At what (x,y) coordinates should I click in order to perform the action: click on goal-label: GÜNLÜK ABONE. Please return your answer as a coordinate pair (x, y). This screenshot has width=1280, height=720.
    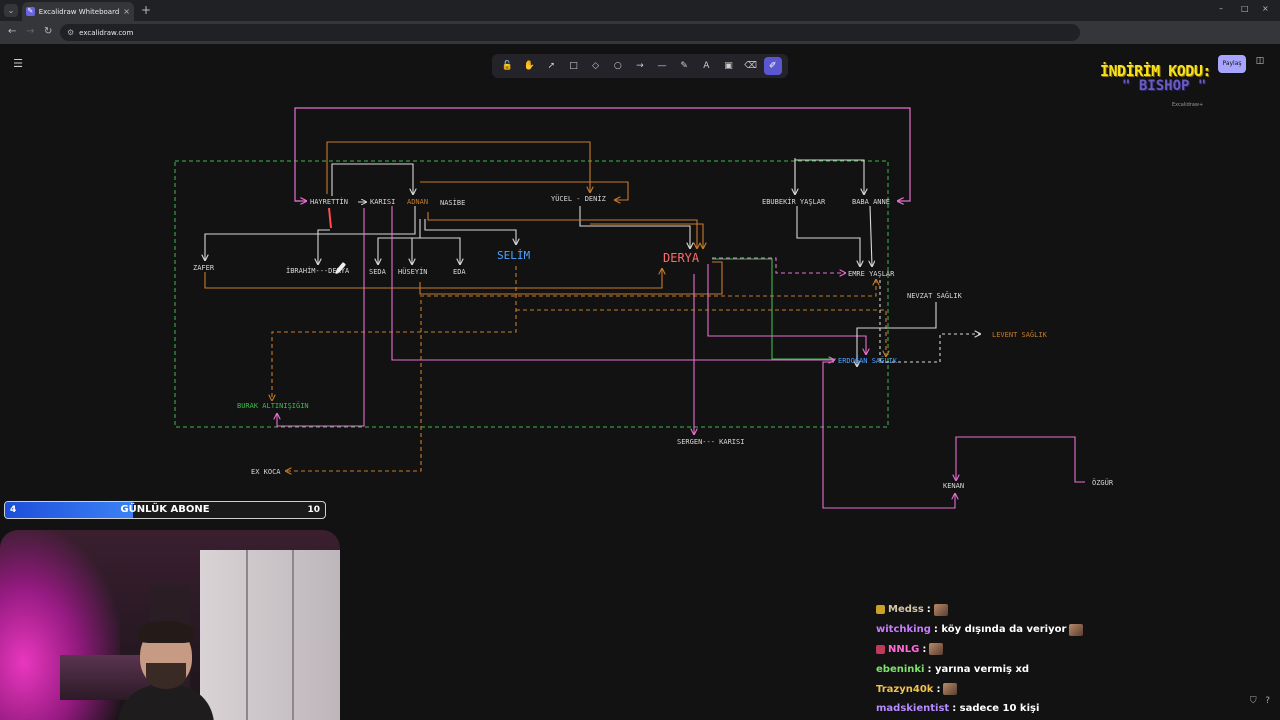
    Looking at the image, I should click on (165, 509).